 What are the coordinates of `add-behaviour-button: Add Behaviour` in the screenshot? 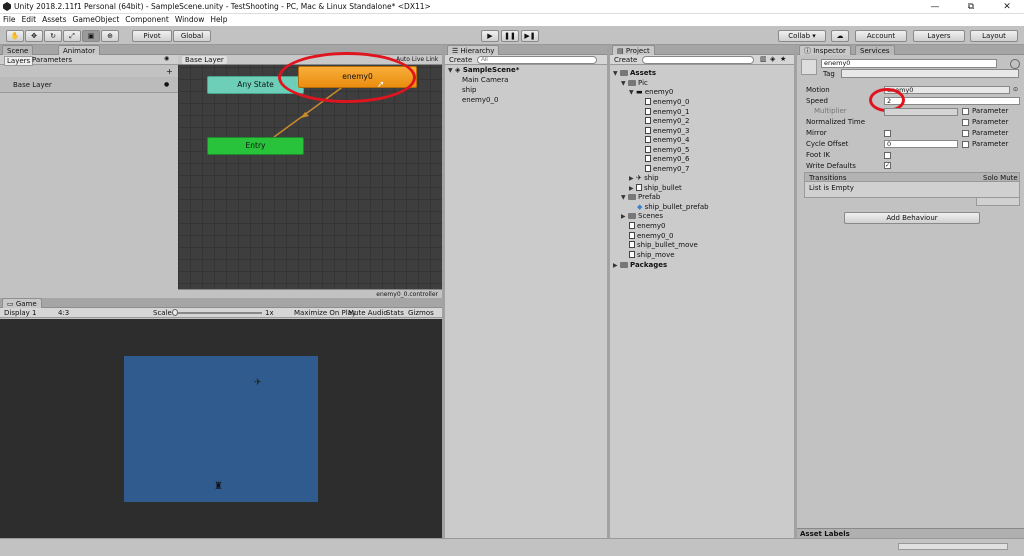 It's located at (912, 218).